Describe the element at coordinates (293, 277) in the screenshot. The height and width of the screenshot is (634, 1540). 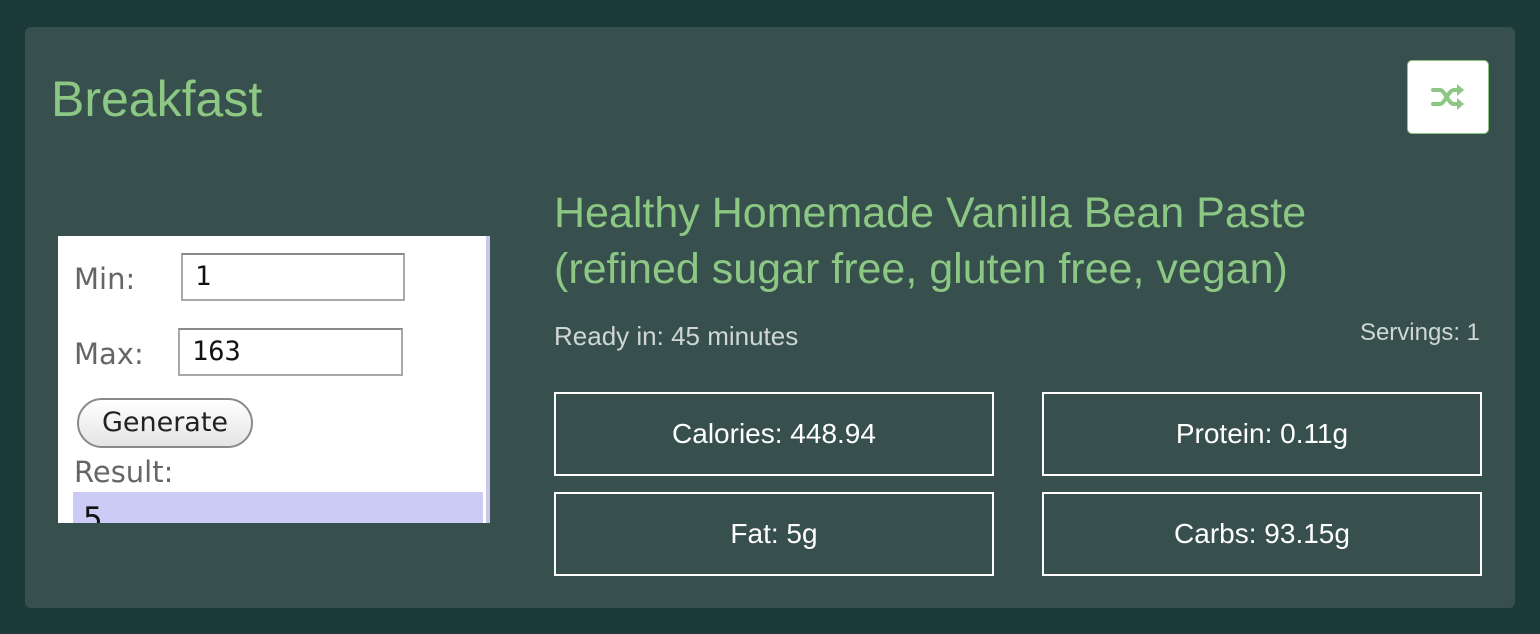
I see `min-field: 1` at that location.